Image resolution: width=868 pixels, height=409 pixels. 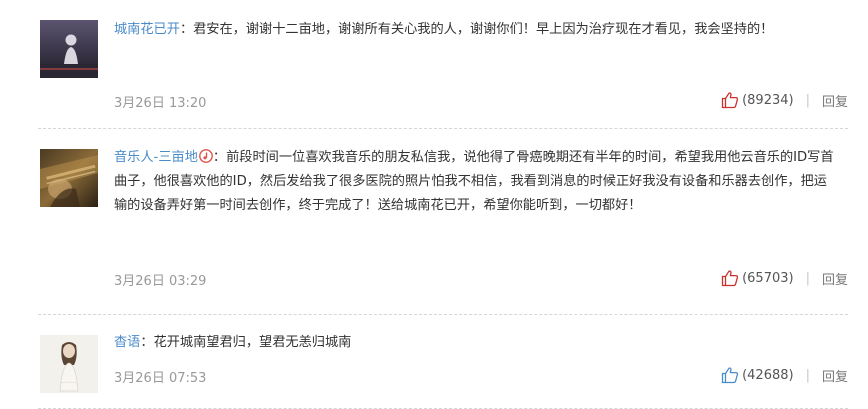 What do you see at coordinates (147, 29) in the screenshot?
I see `username-link: 城南花已开` at bounding box center [147, 29].